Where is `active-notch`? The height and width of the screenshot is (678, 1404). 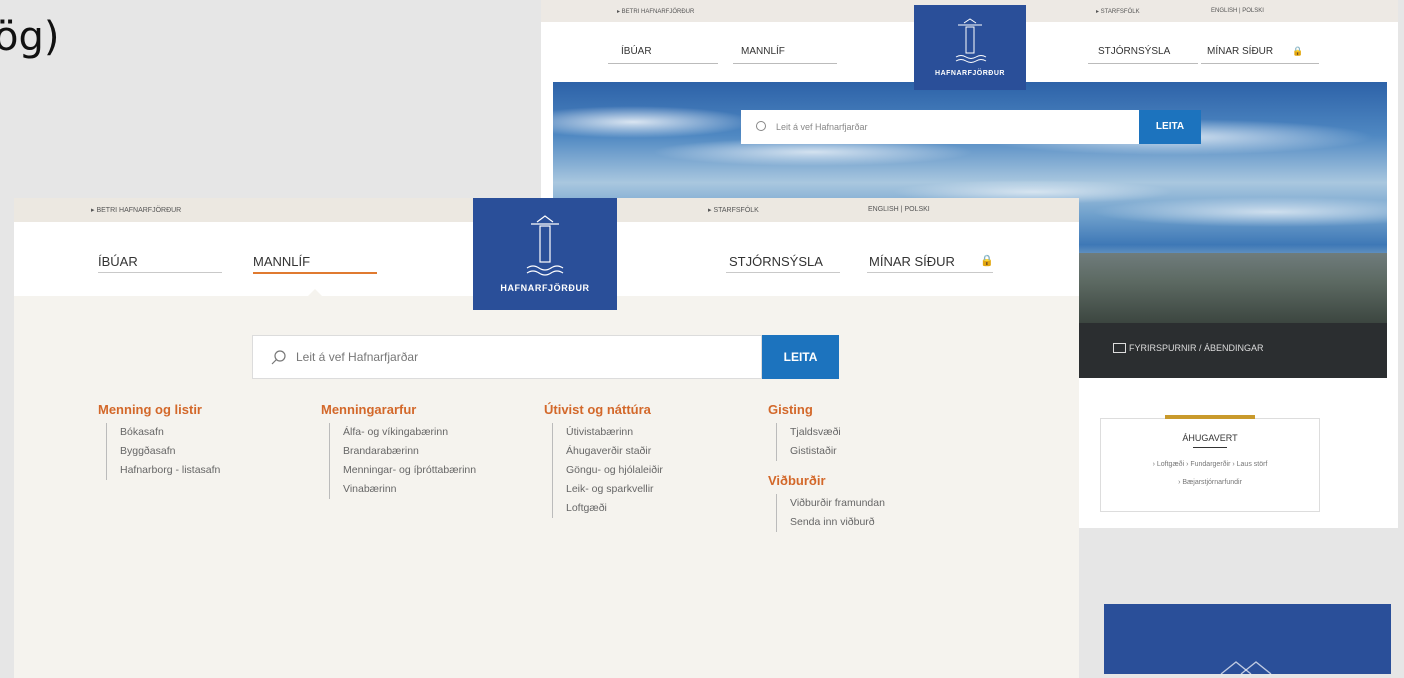 active-notch is located at coordinates (315, 293).